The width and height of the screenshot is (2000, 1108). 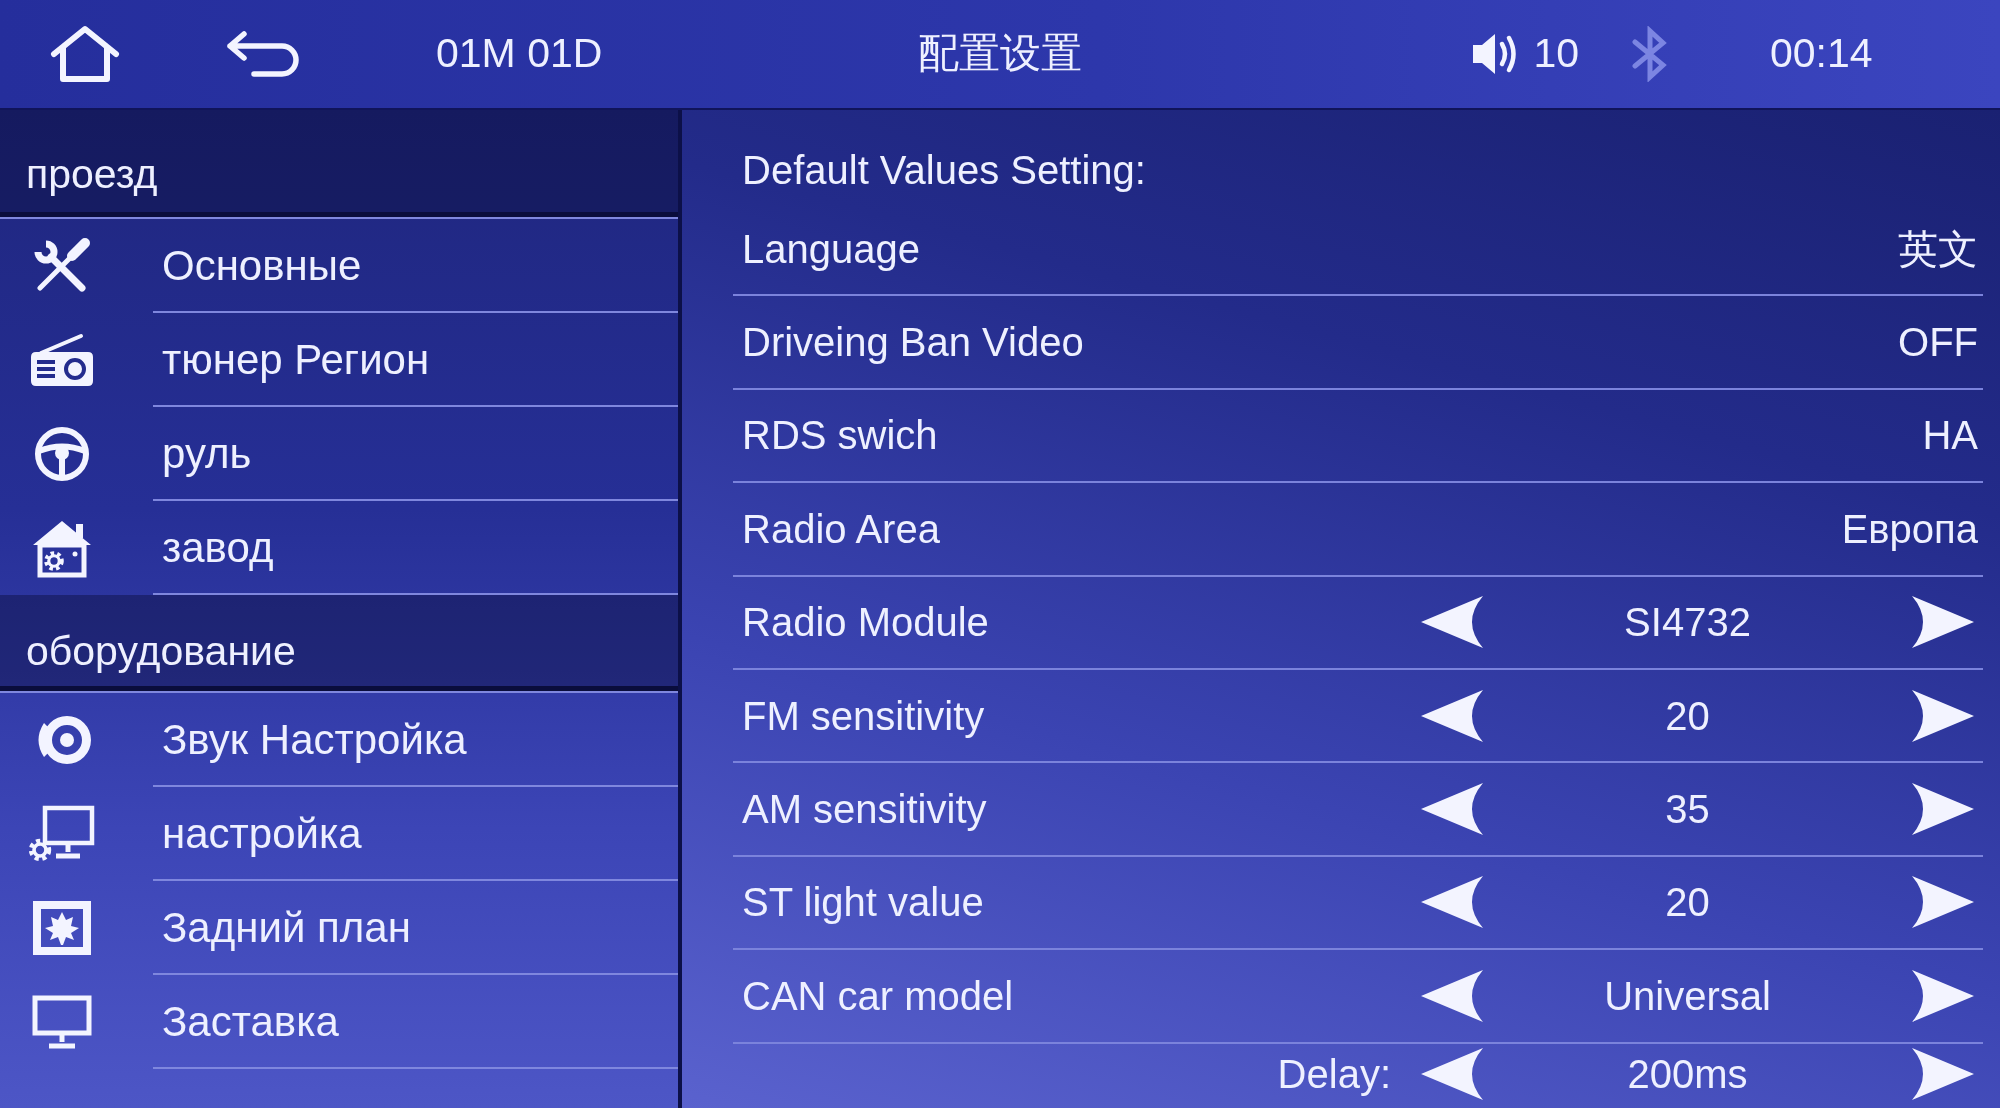 I want to click on screen-title: 配置设置, so click(x=1000, y=54).